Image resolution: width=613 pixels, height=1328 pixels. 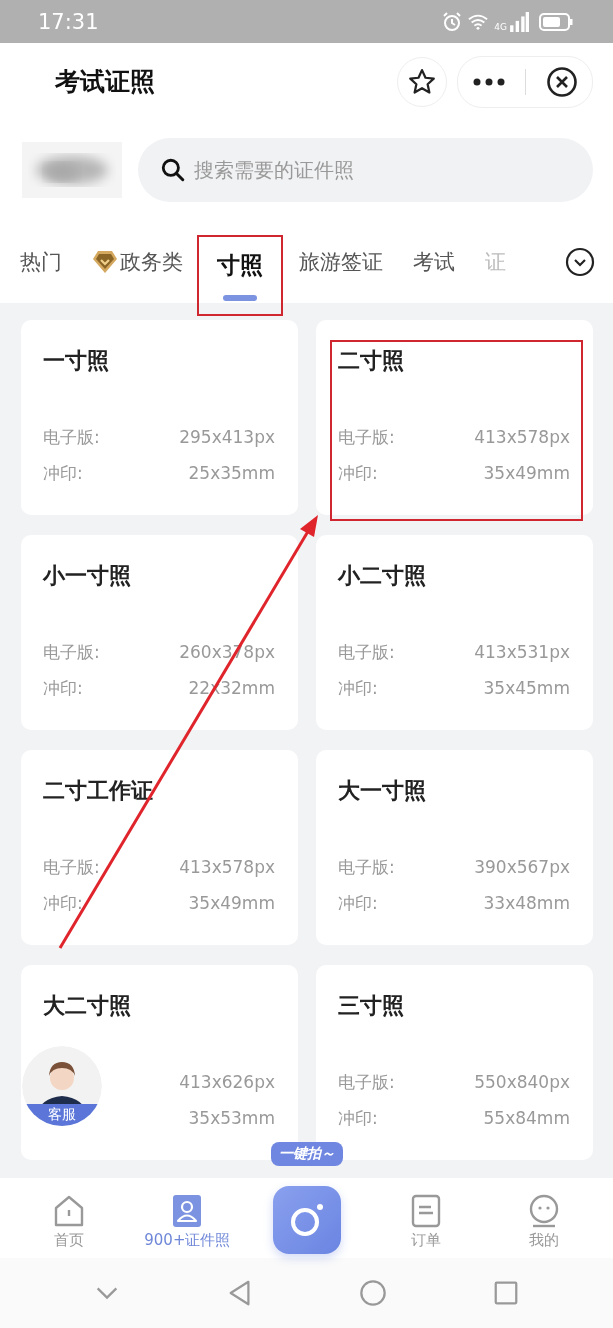 I want to click on card-title: 二寸照, so click(x=371, y=361).